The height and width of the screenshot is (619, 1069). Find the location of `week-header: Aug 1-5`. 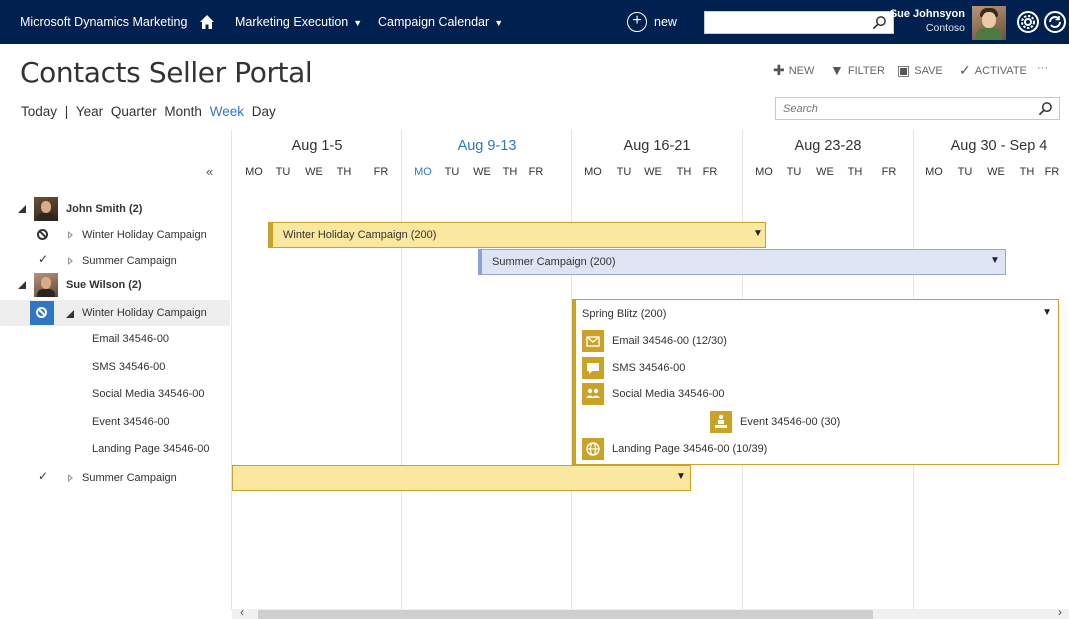

week-header: Aug 1-5 is located at coordinates (317, 146).